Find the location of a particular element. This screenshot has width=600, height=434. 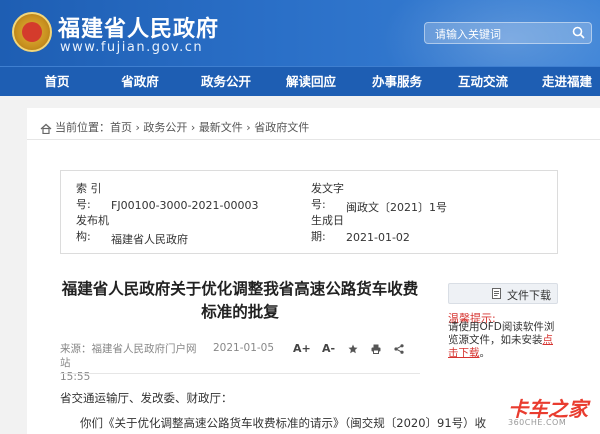

document-source-line: 来源：福建省人民政府门户网站 is located at coordinates (128, 356).